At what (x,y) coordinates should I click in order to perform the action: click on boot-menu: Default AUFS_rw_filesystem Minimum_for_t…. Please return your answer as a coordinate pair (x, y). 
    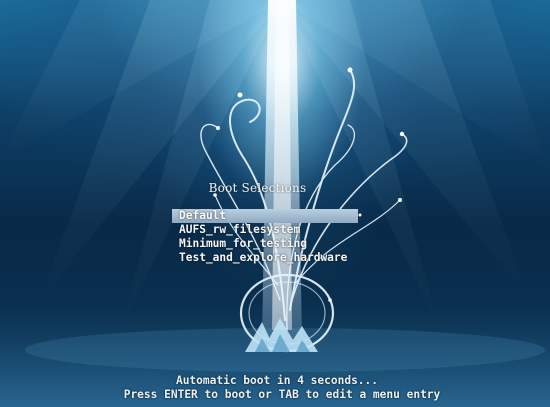
    Looking at the image, I should click on (265, 237).